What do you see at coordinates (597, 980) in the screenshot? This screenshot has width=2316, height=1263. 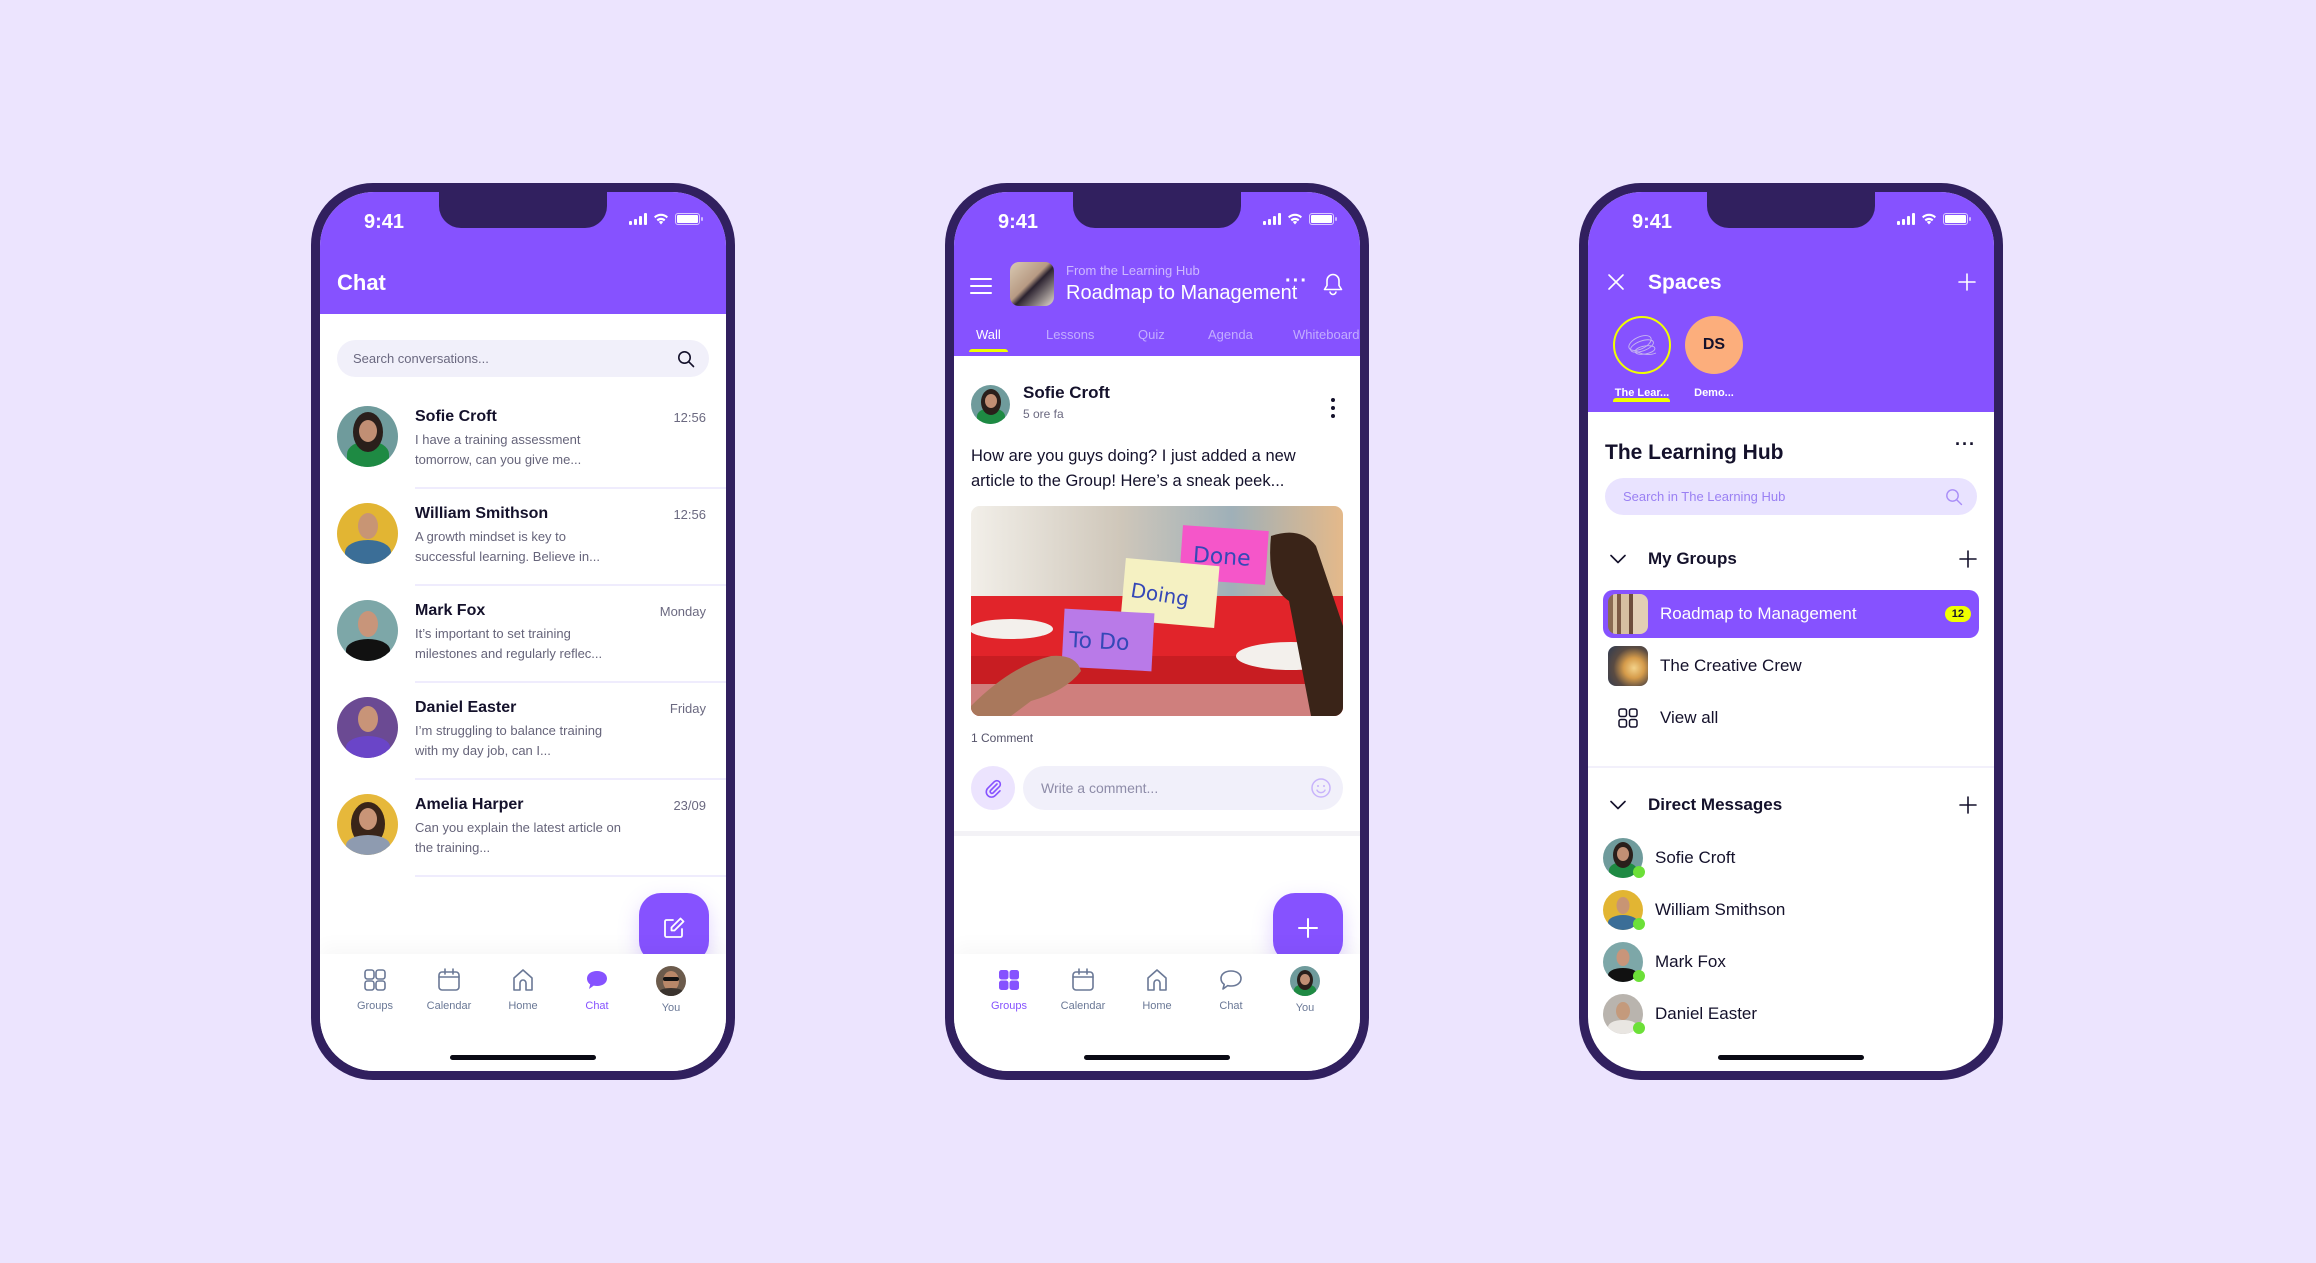 I see `chat-bubble-icon` at bounding box center [597, 980].